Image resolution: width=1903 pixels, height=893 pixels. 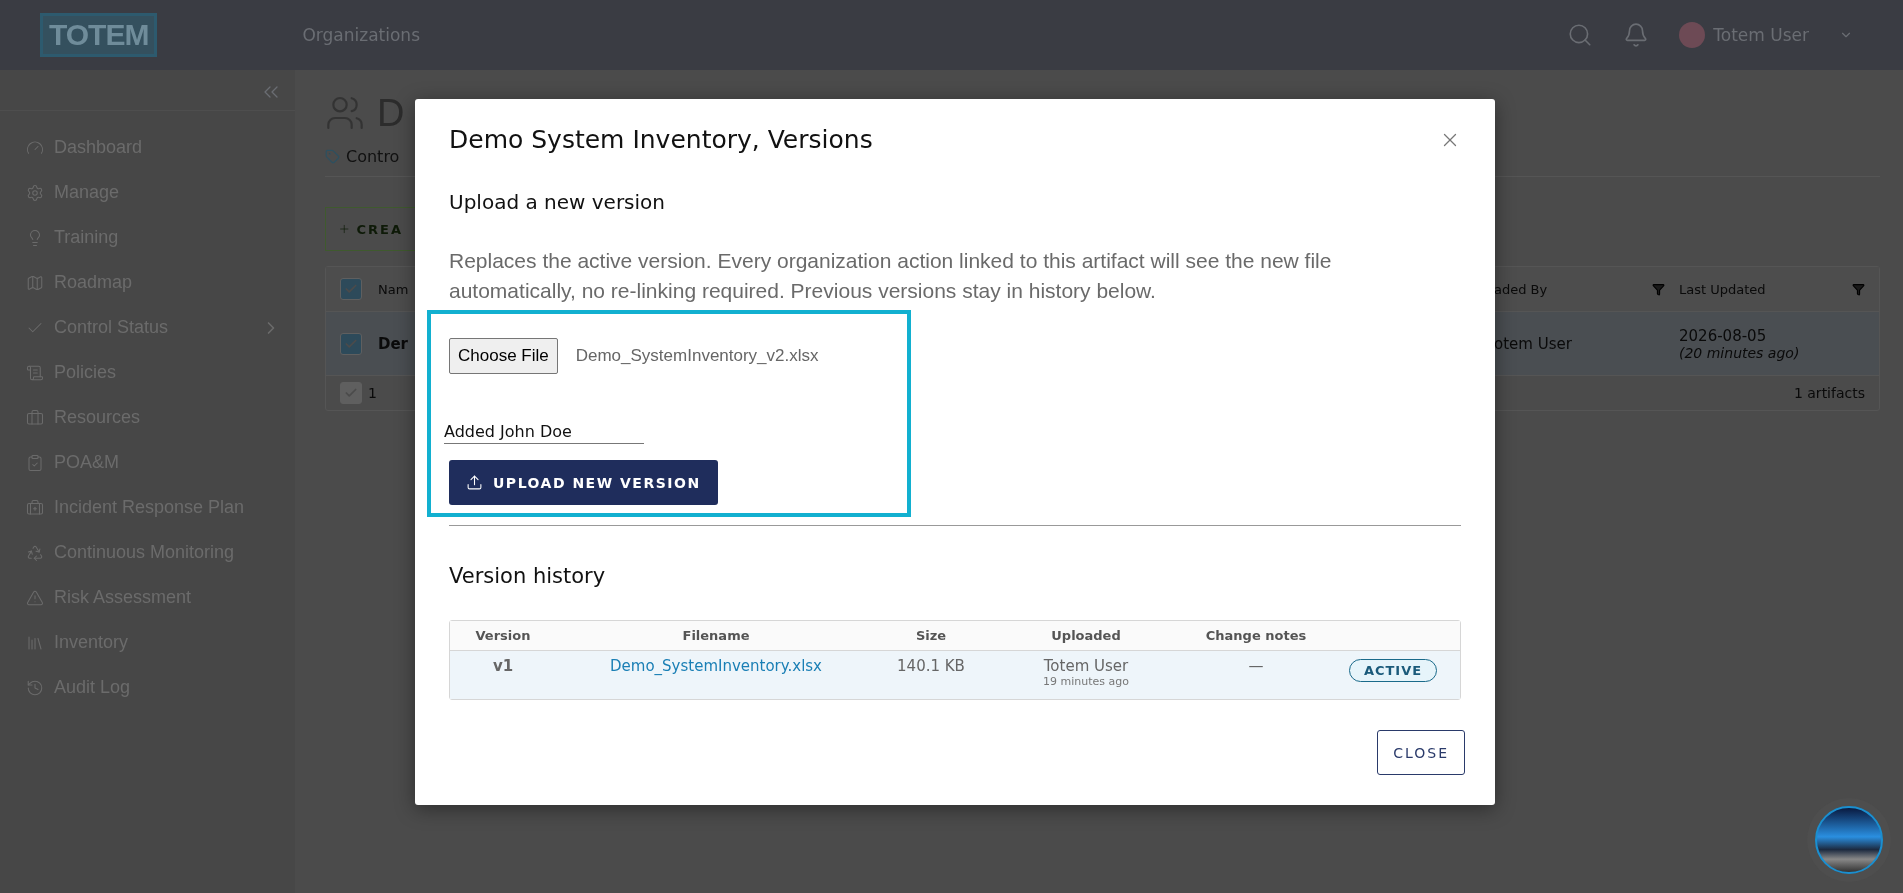 I want to click on section-heading: Version history, so click(x=528, y=576).